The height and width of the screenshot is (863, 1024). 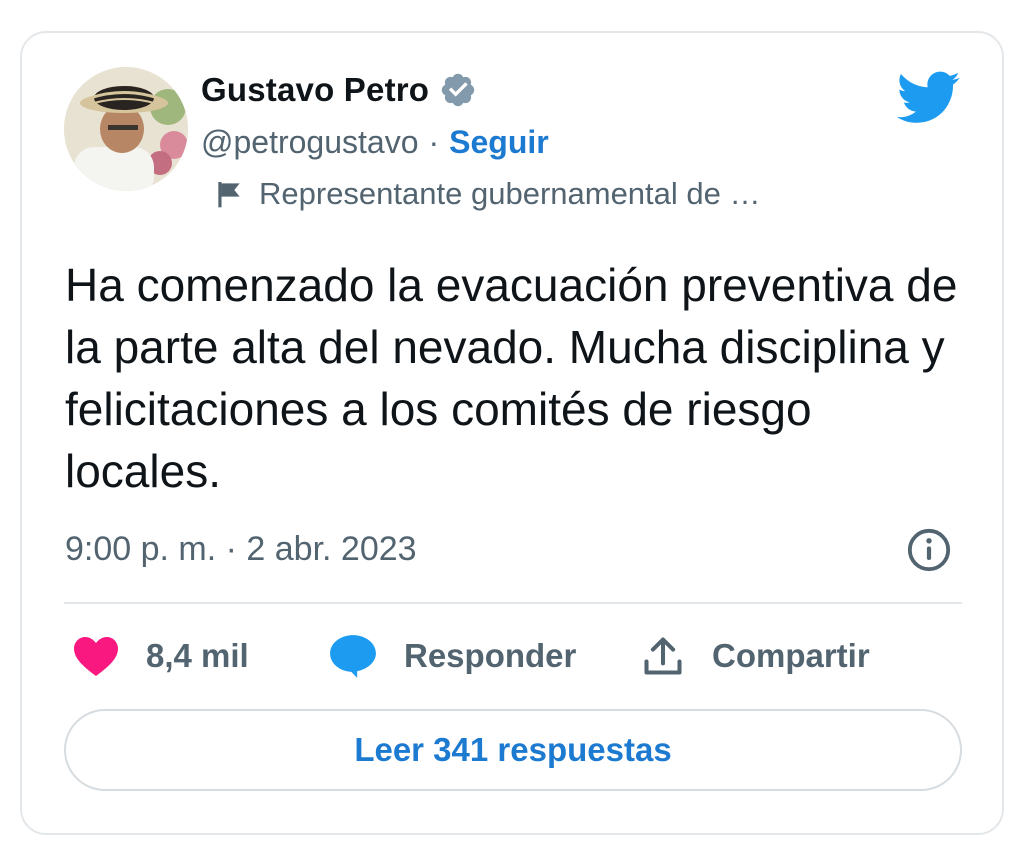 What do you see at coordinates (126, 129) in the screenshot?
I see `avatar` at bounding box center [126, 129].